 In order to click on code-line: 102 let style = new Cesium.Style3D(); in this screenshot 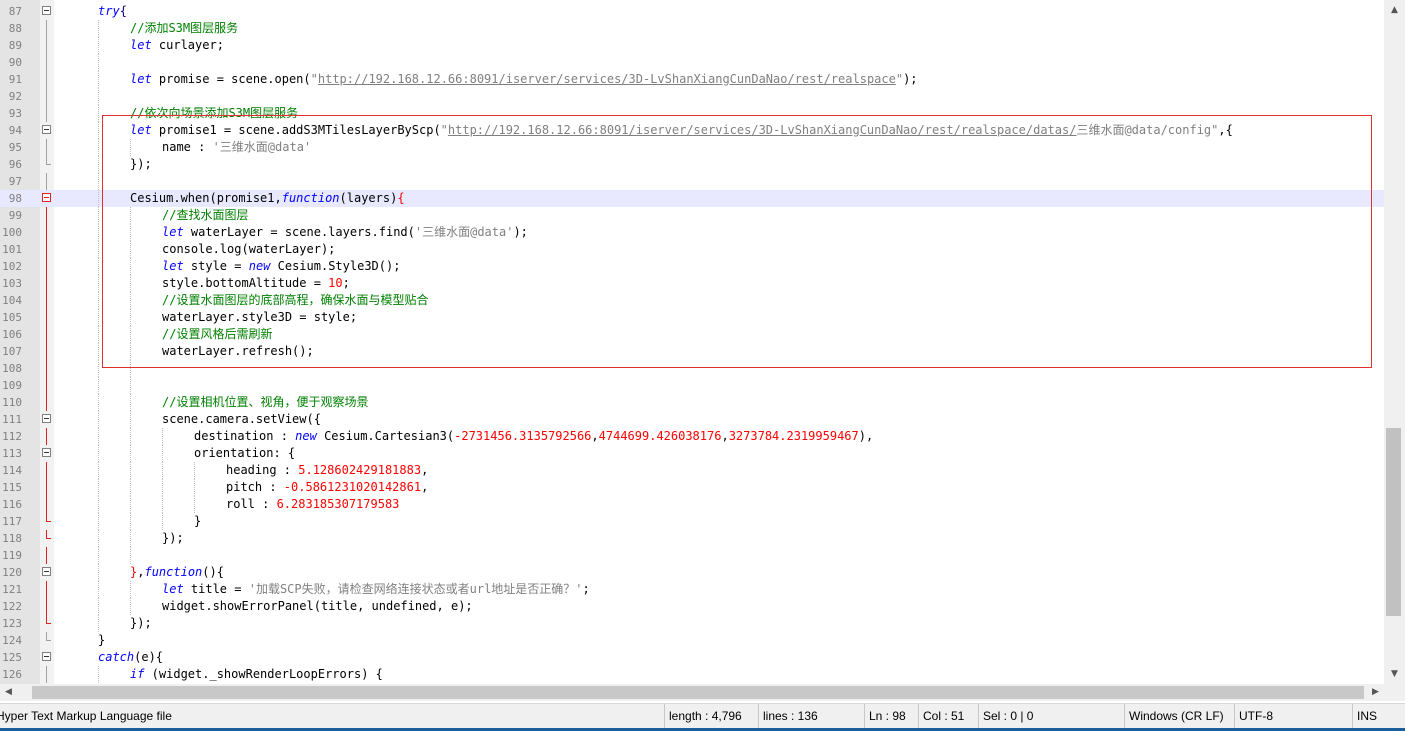, I will do `click(692, 266)`.